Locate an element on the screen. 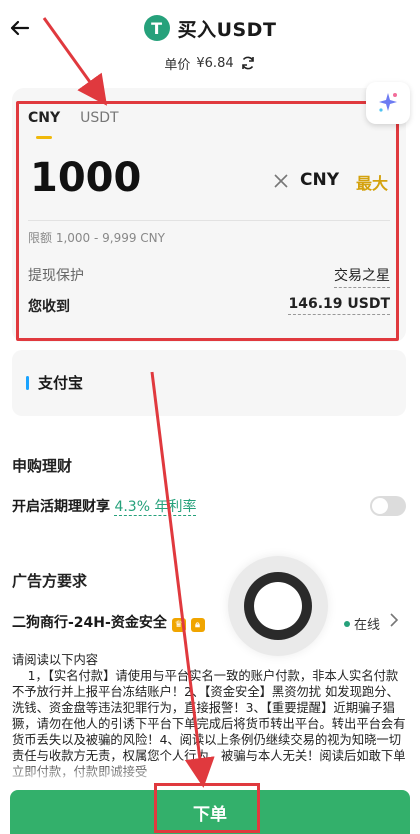  page-title: 买入USDT is located at coordinates (227, 29).